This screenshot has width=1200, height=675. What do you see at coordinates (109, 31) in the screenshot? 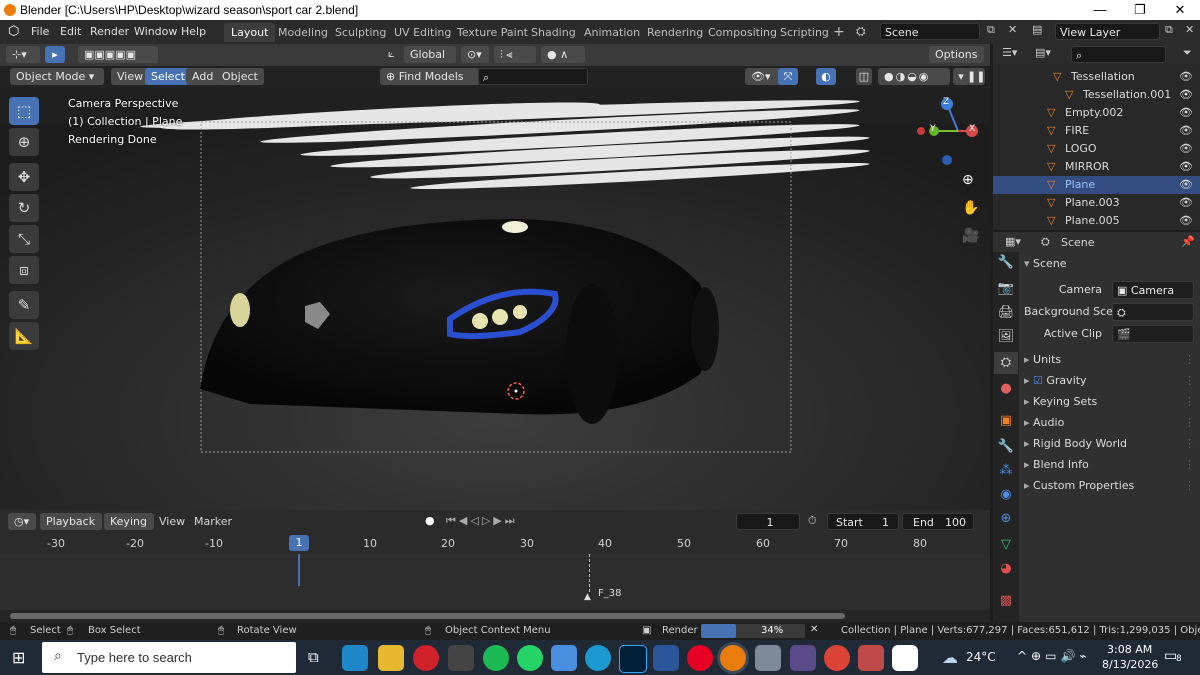
I see `menu-render: Render` at bounding box center [109, 31].